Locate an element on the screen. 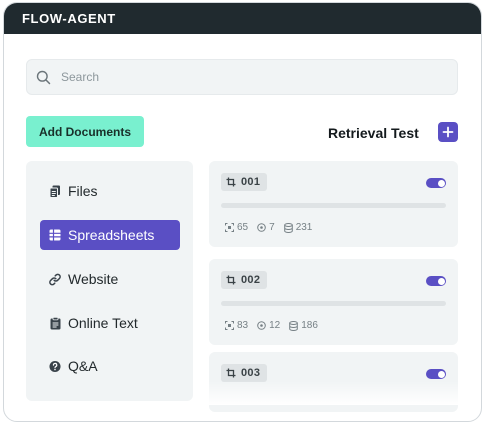 This screenshot has height=427, width=486. stat-storage: 231 is located at coordinates (298, 227).